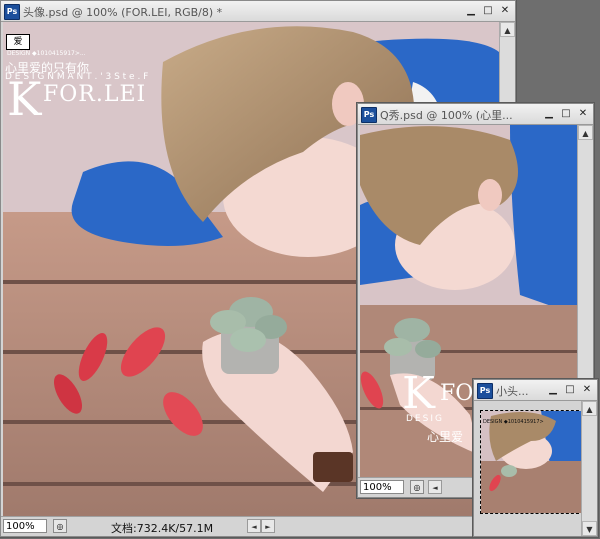  What do you see at coordinates (445, 437) in the screenshot?
I see `q-slogan-text: 心里爱` at bounding box center [445, 437].